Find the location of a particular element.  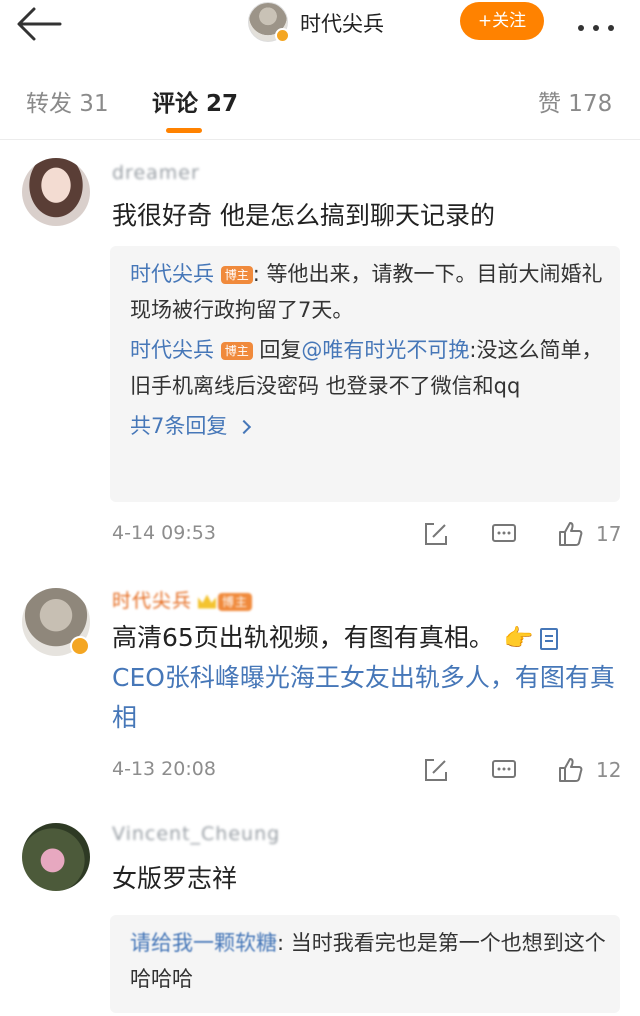

comment-meta: 4-13 20:08 12 is located at coordinates (367, 771).